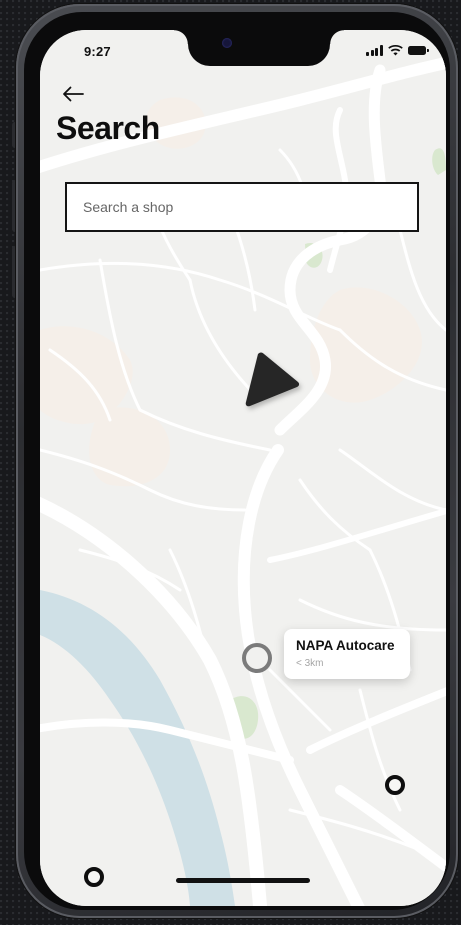 This screenshot has height=925, width=461. What do you see at coordinates (395, 50) in the screenshot?
I see `wifi-icon` at bounding box center [395, 50].